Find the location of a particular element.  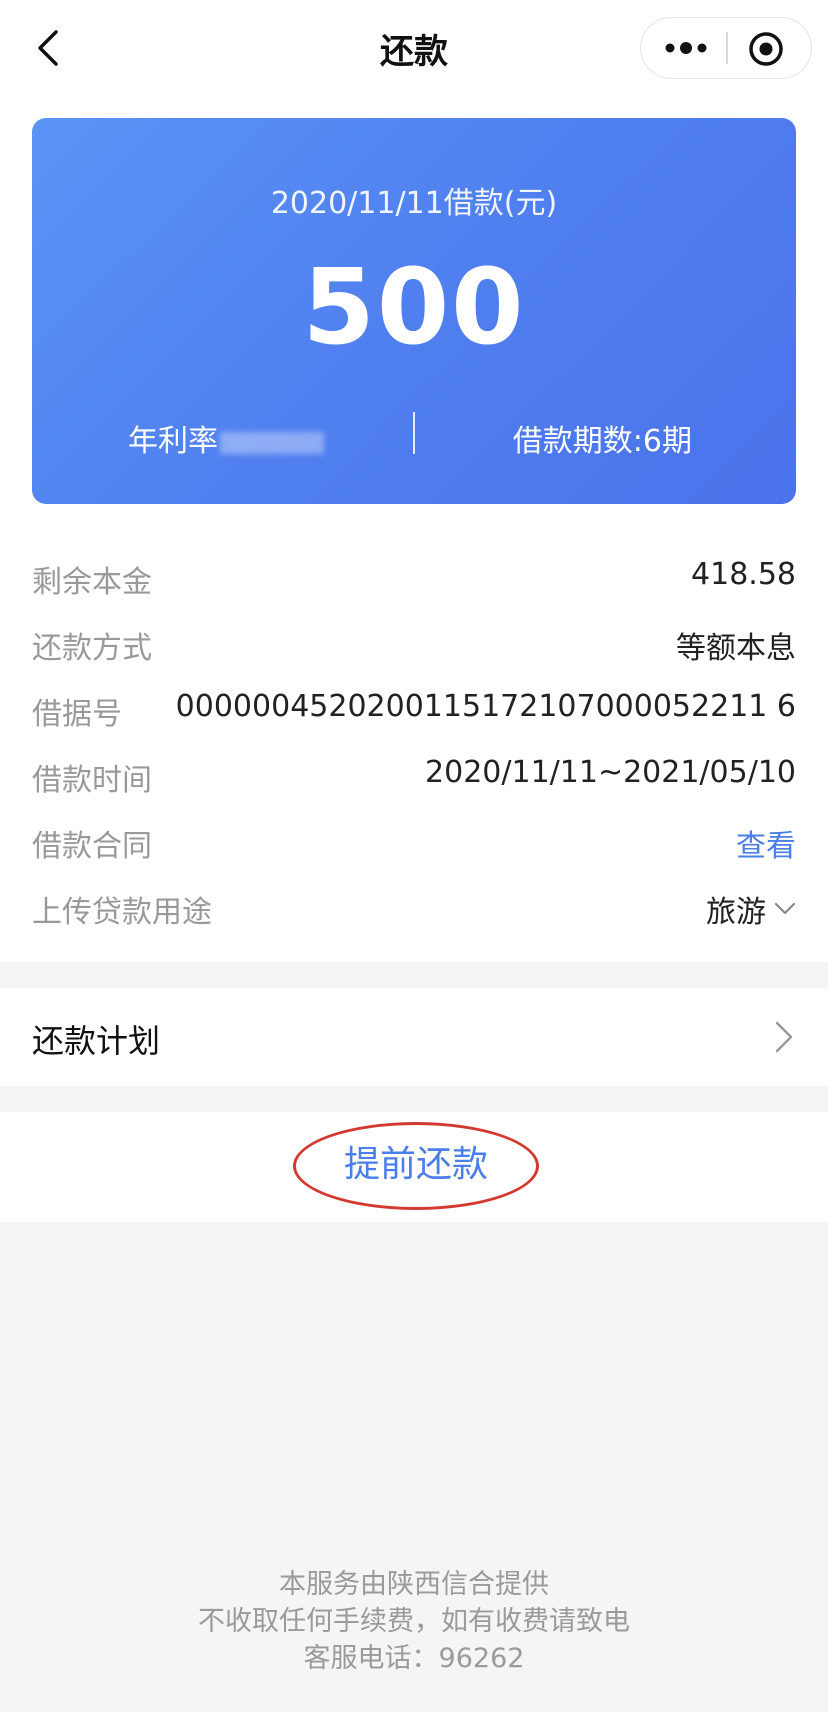

detail-row-remaining-principal: 剩余本金 418.58 is located at coordinates (414, 582).